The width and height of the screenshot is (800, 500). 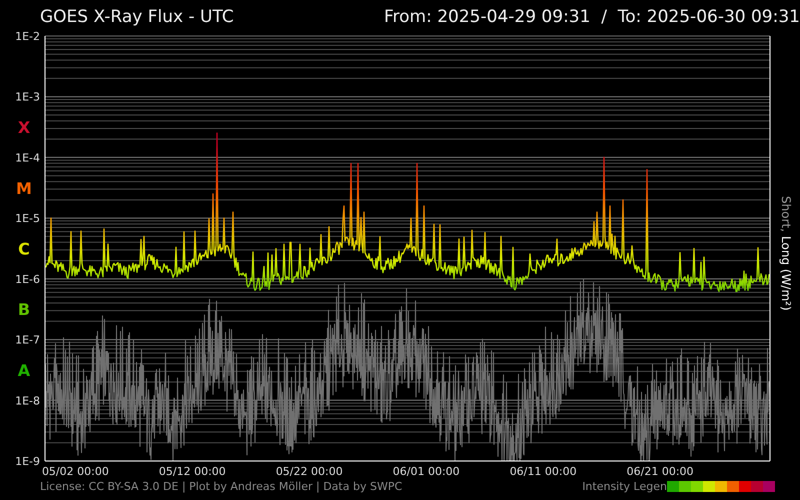 I want to click on flare-class-label: B, so click(x=24, y=310).